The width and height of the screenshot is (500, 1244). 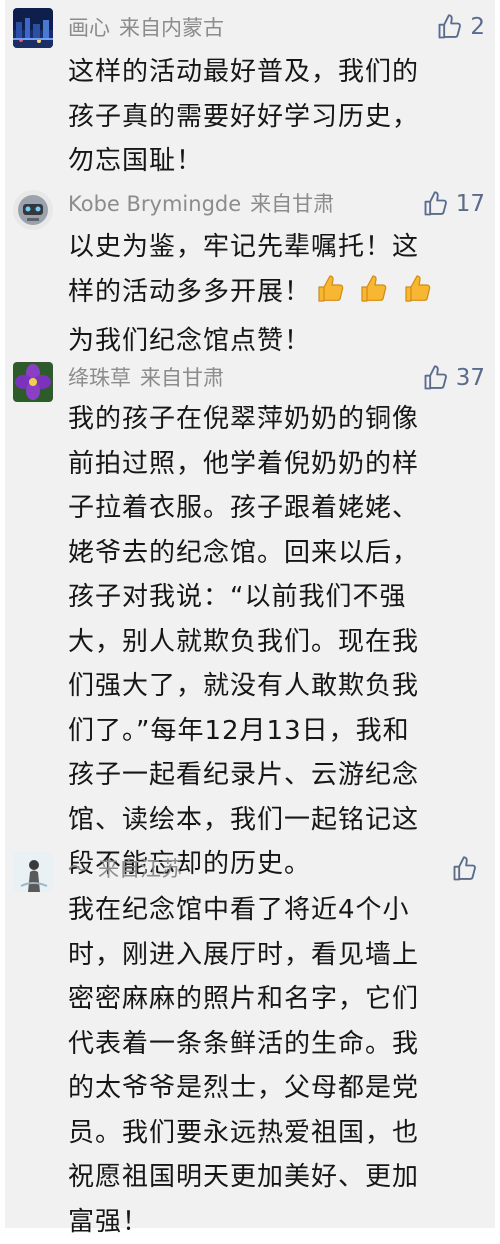 What do you see at coordinates (154, 204) in the screenshot?
I see `comment-nickname: Kobe Brymingde` at bounding box center [154, 204].